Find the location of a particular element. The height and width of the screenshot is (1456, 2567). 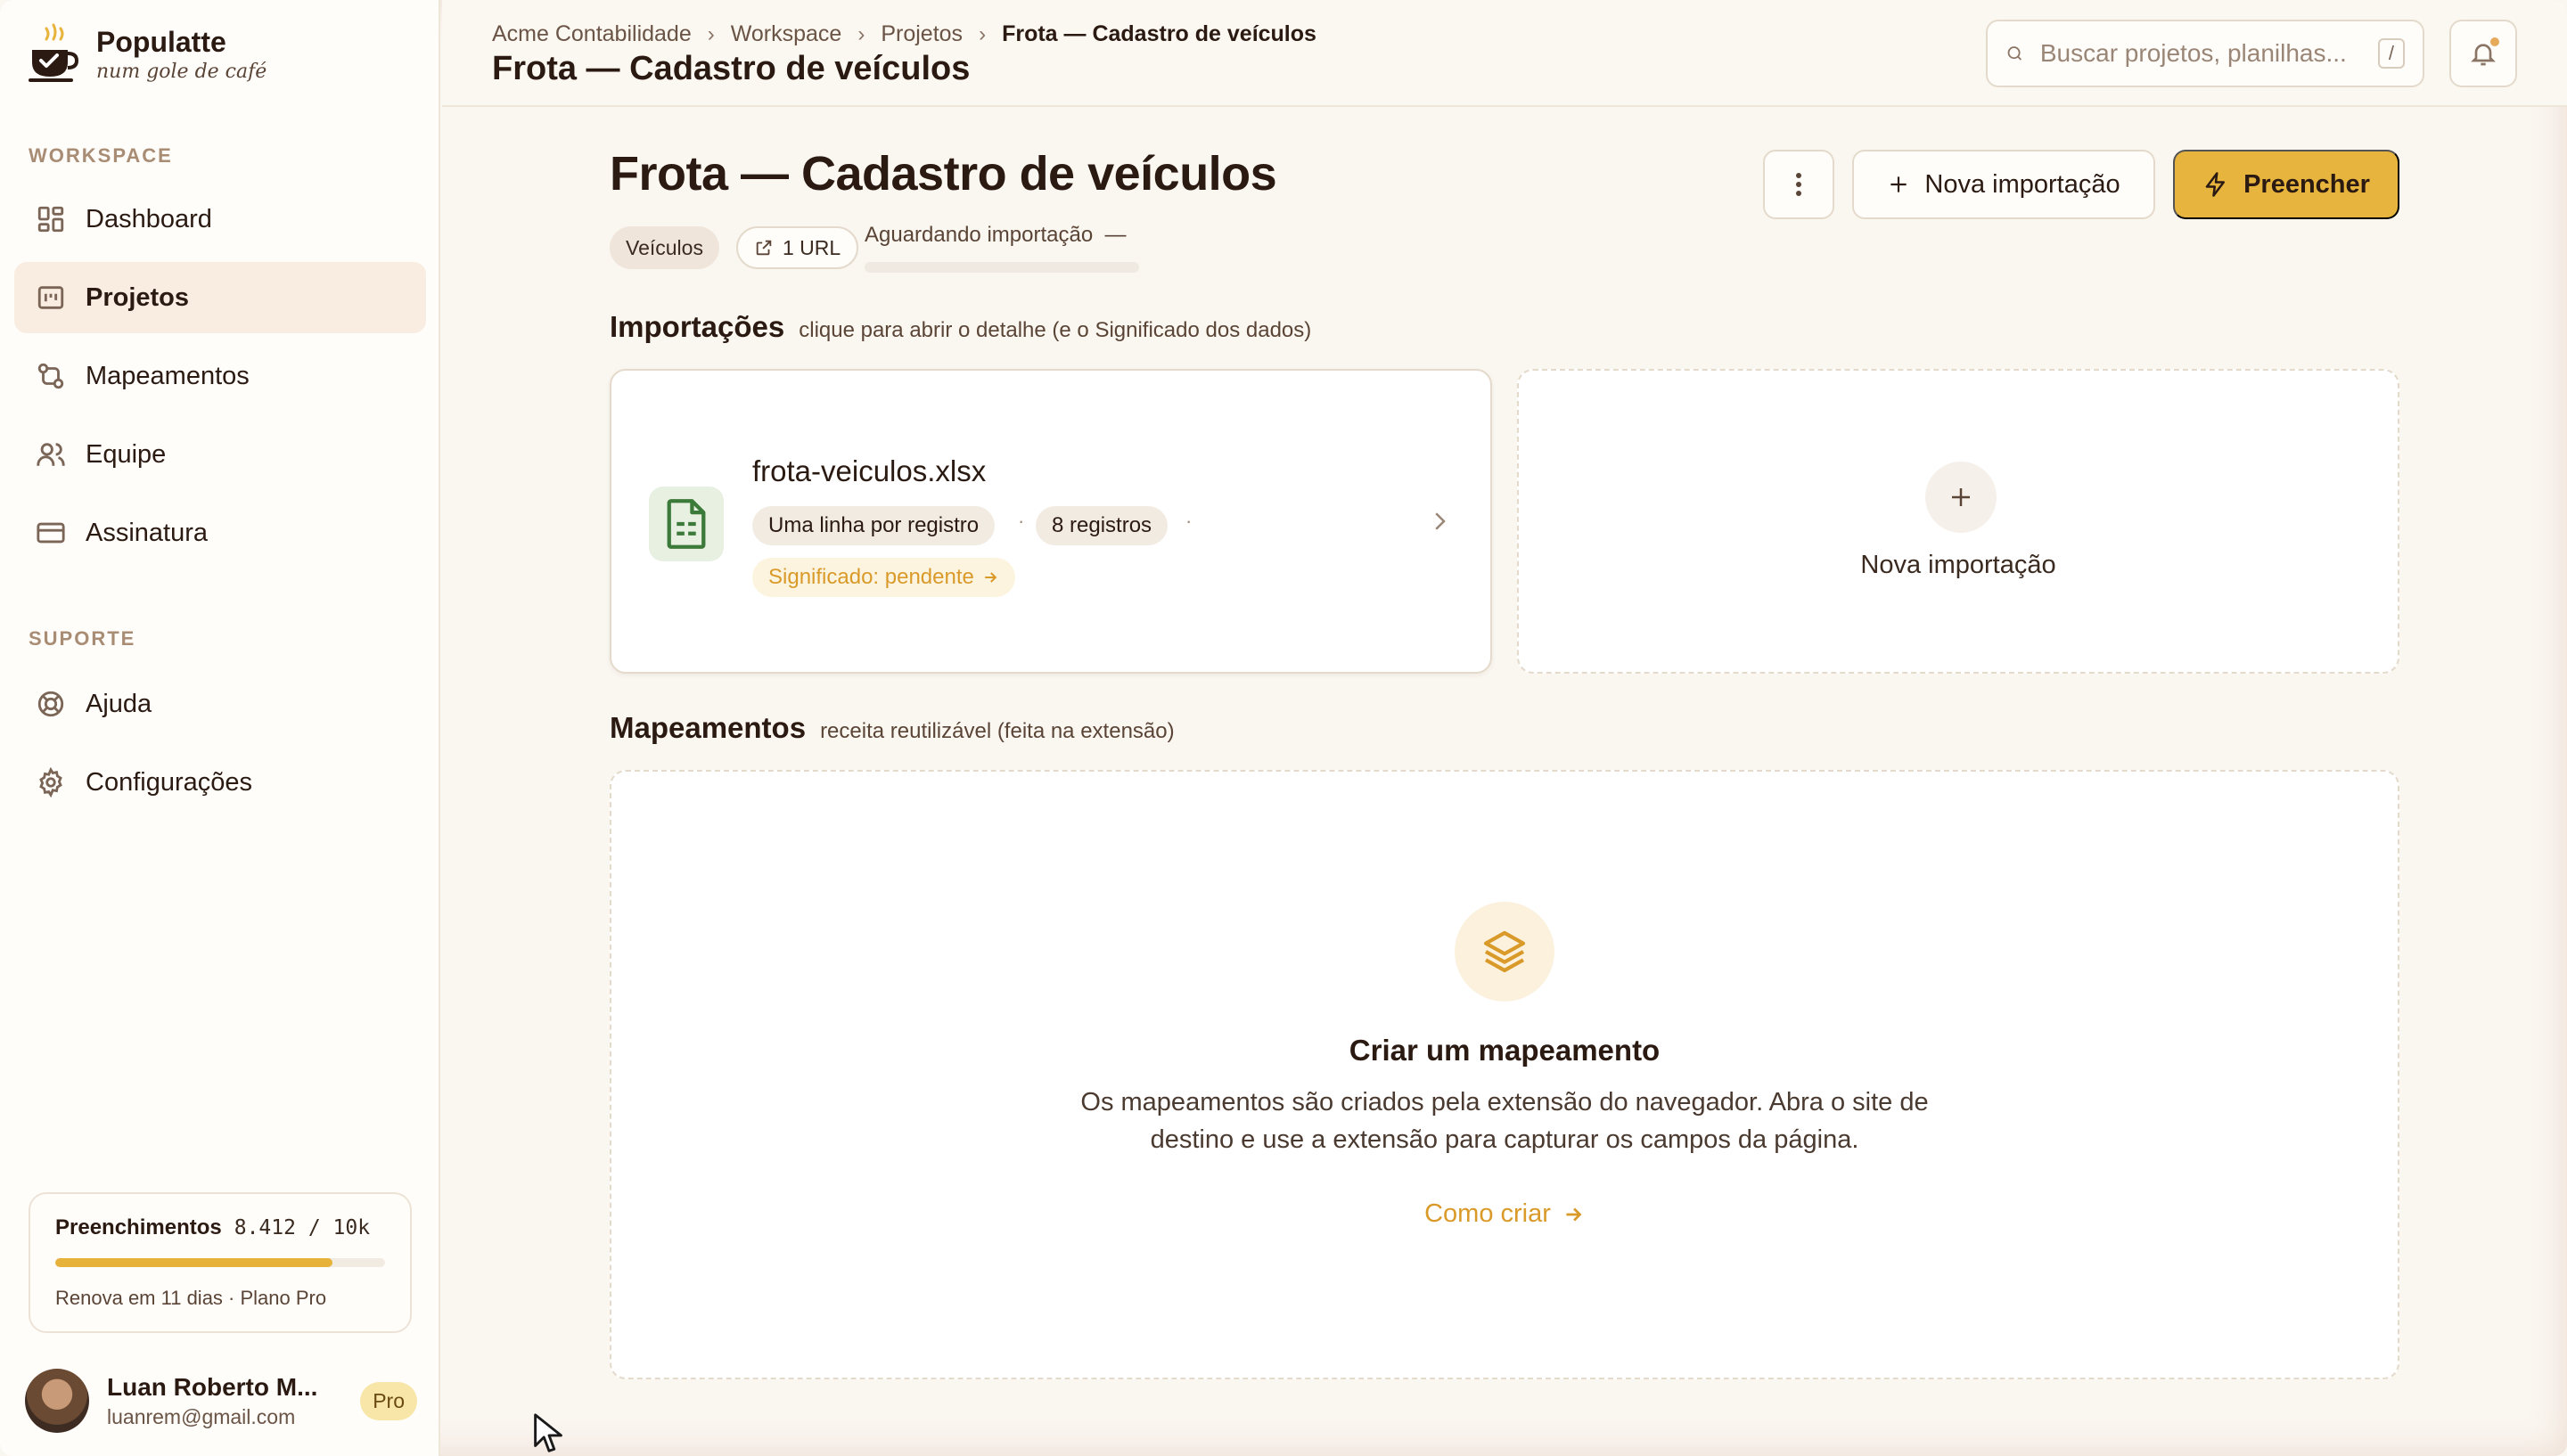

coffee-cup-logo-icon is located at coordinates (54, 53).